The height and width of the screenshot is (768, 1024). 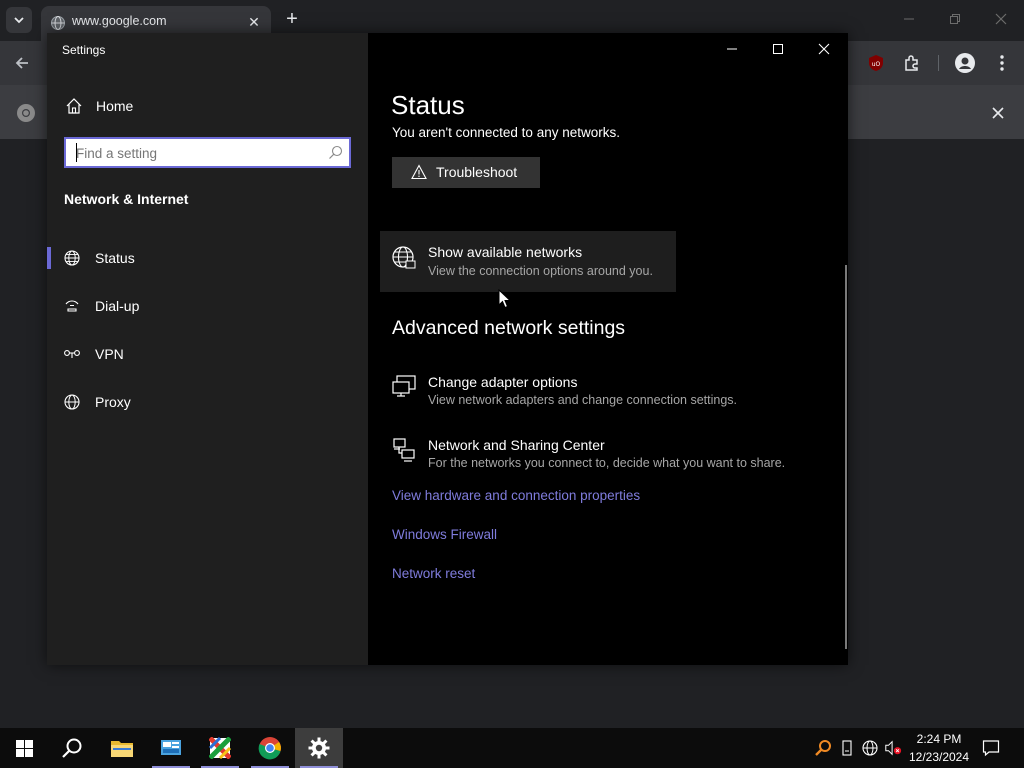 I want to click on notifications-icon, so click(x=991, y=748).